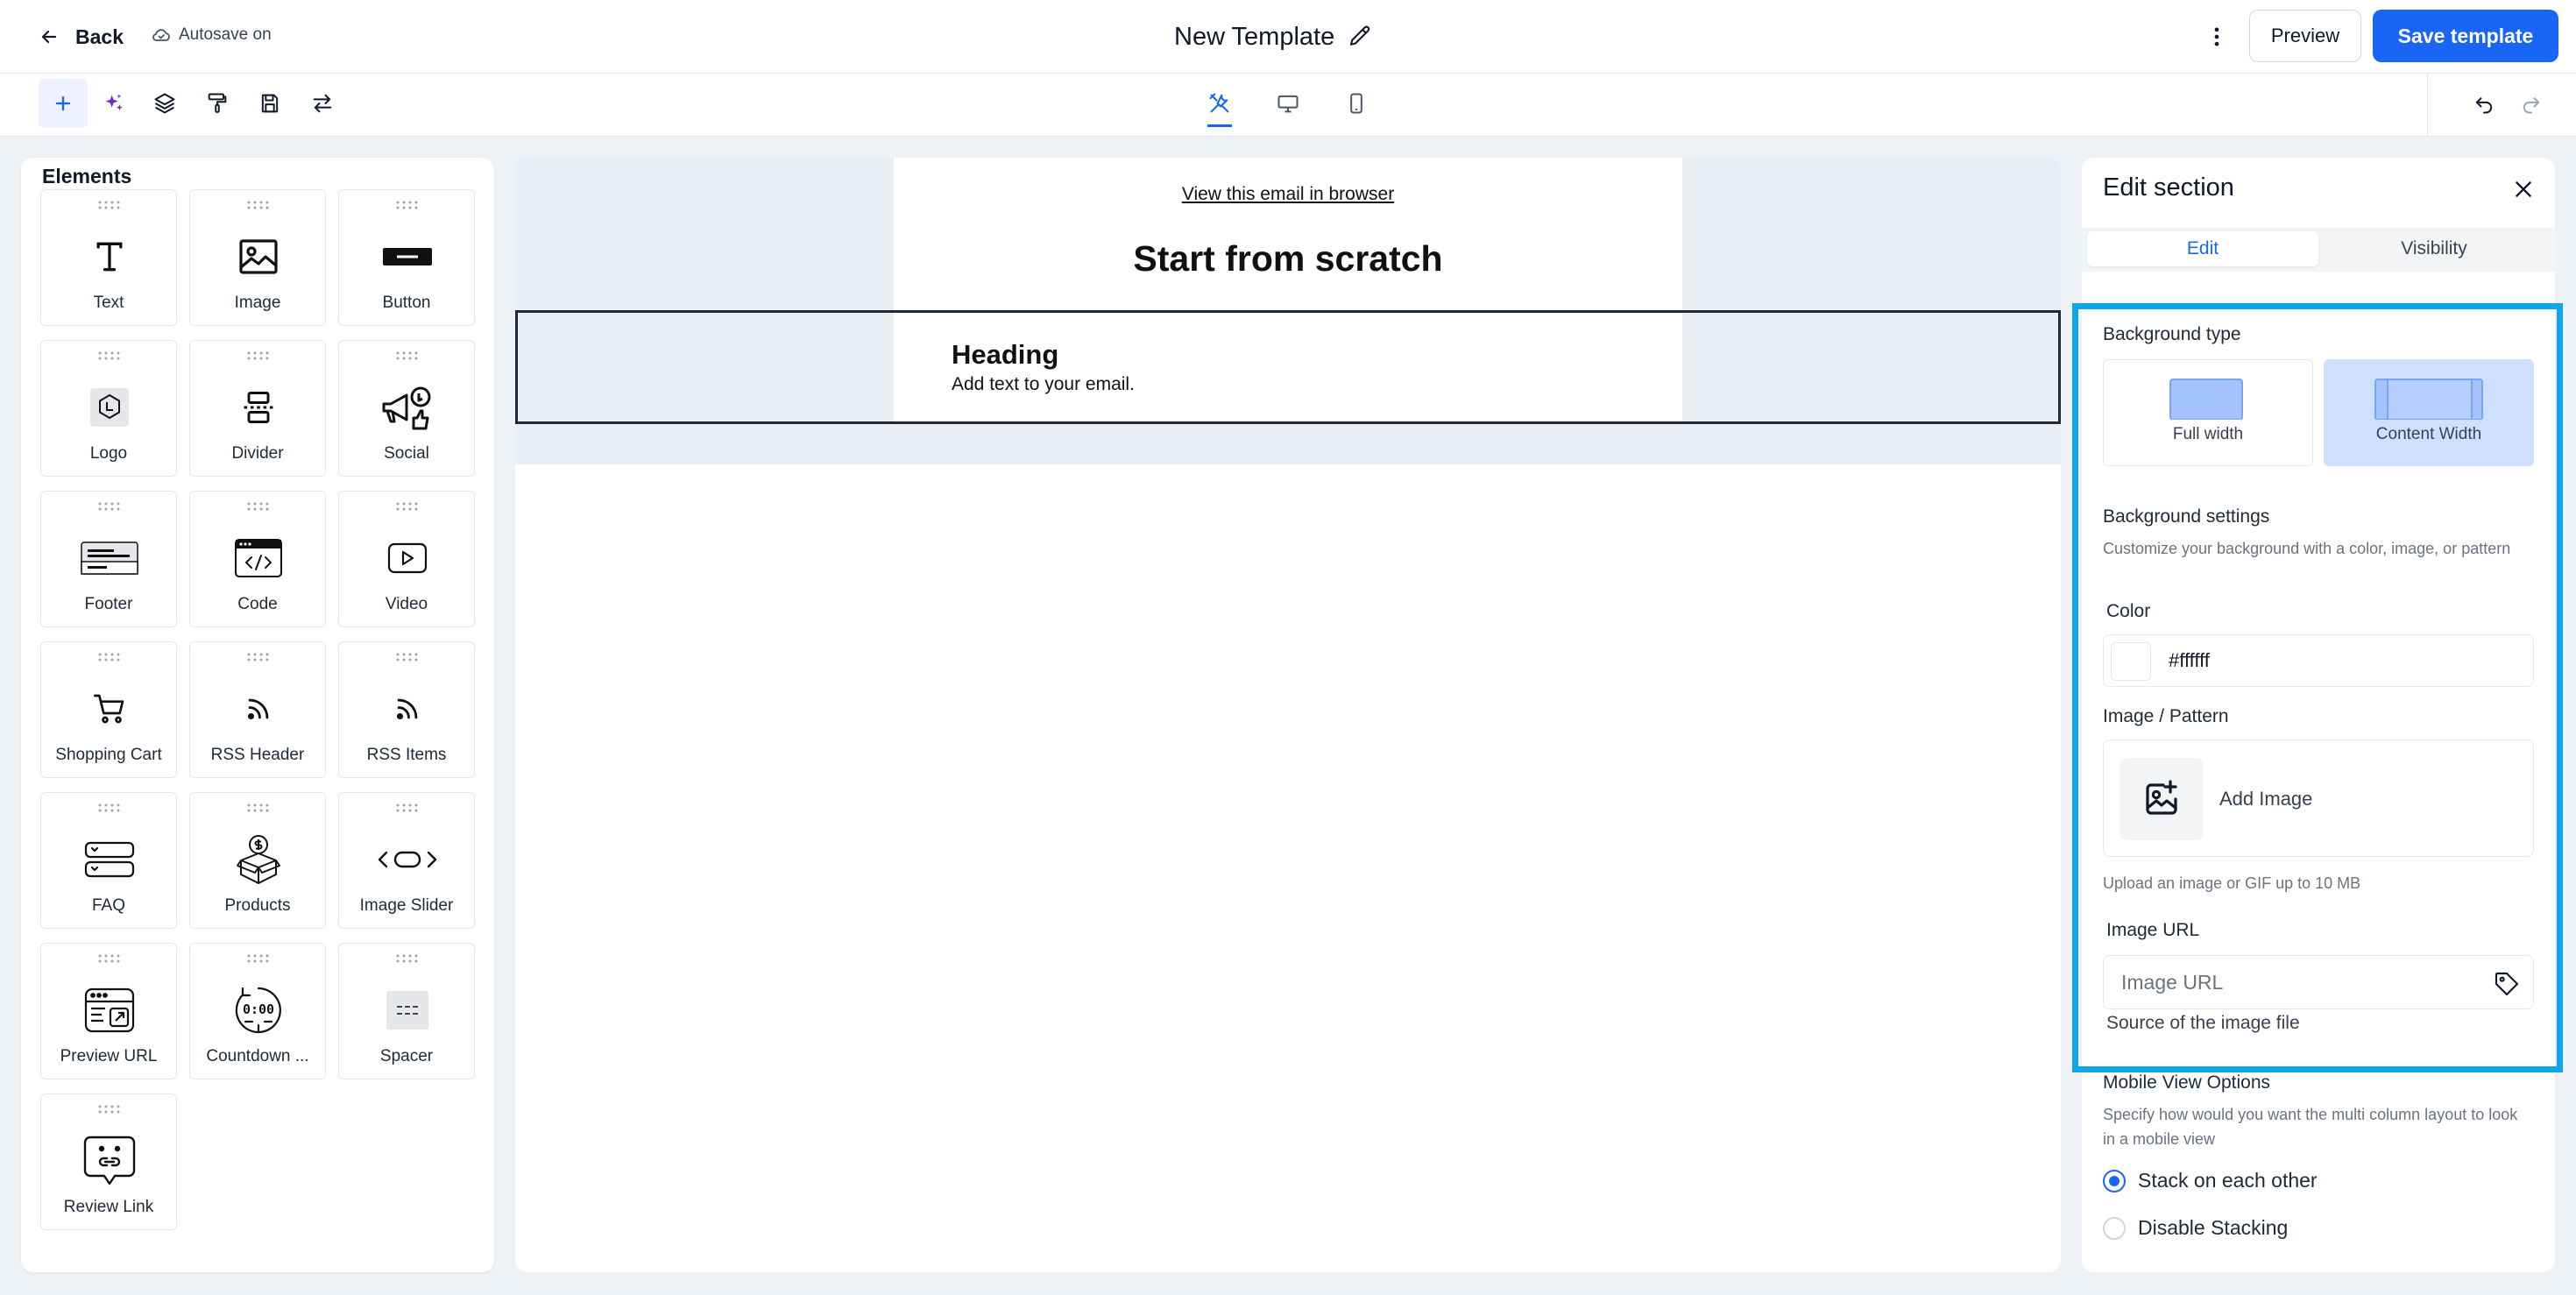 The height and width of the screenshot is (1295, 2576). Describe the element at coordinates (108, 755) in the screenshot. I see `element-label: Shopping Cart` at that location.